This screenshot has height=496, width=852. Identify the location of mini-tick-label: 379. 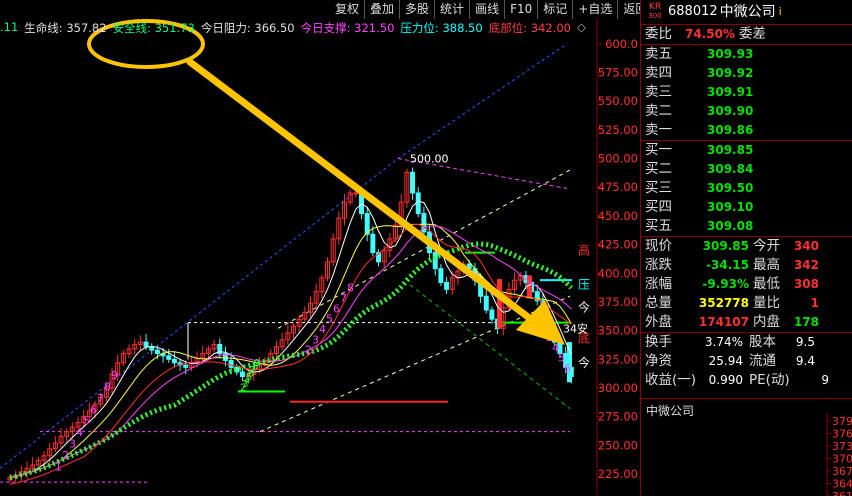
(842, 421).